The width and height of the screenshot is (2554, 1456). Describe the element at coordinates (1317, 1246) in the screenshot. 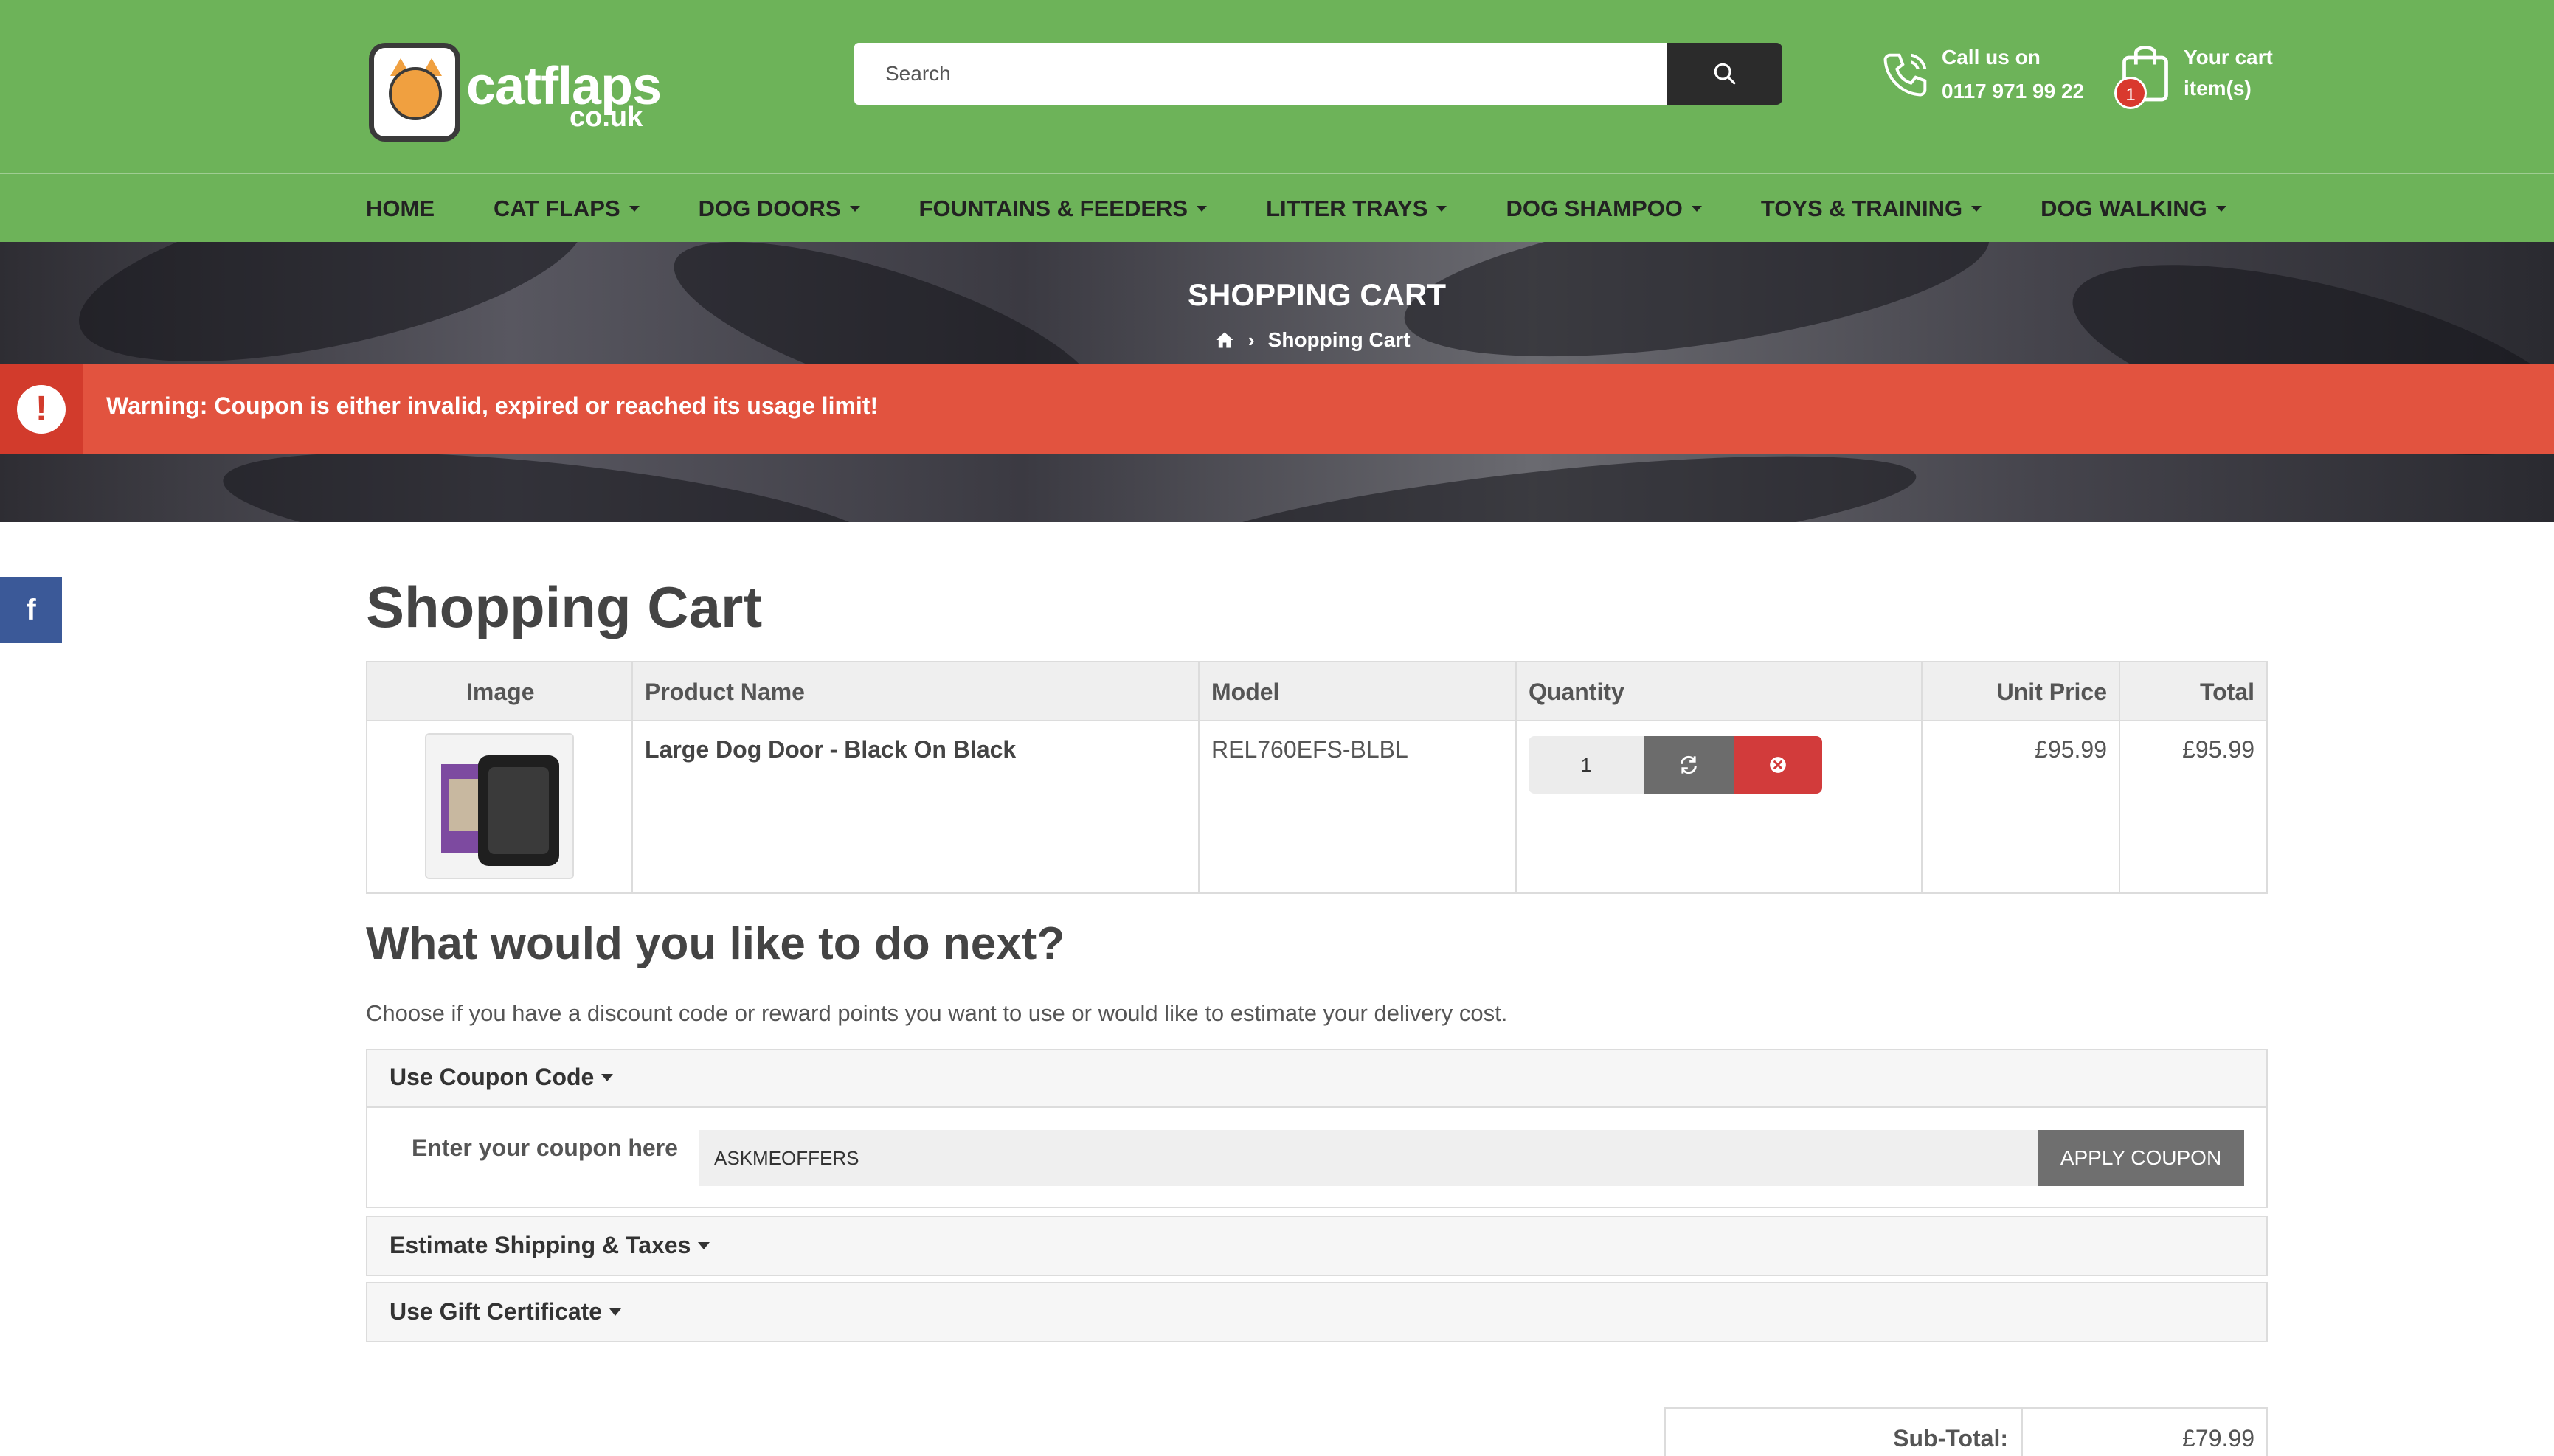

I see `shipping-panel: Estimate Shipping & Taxes` at that location.